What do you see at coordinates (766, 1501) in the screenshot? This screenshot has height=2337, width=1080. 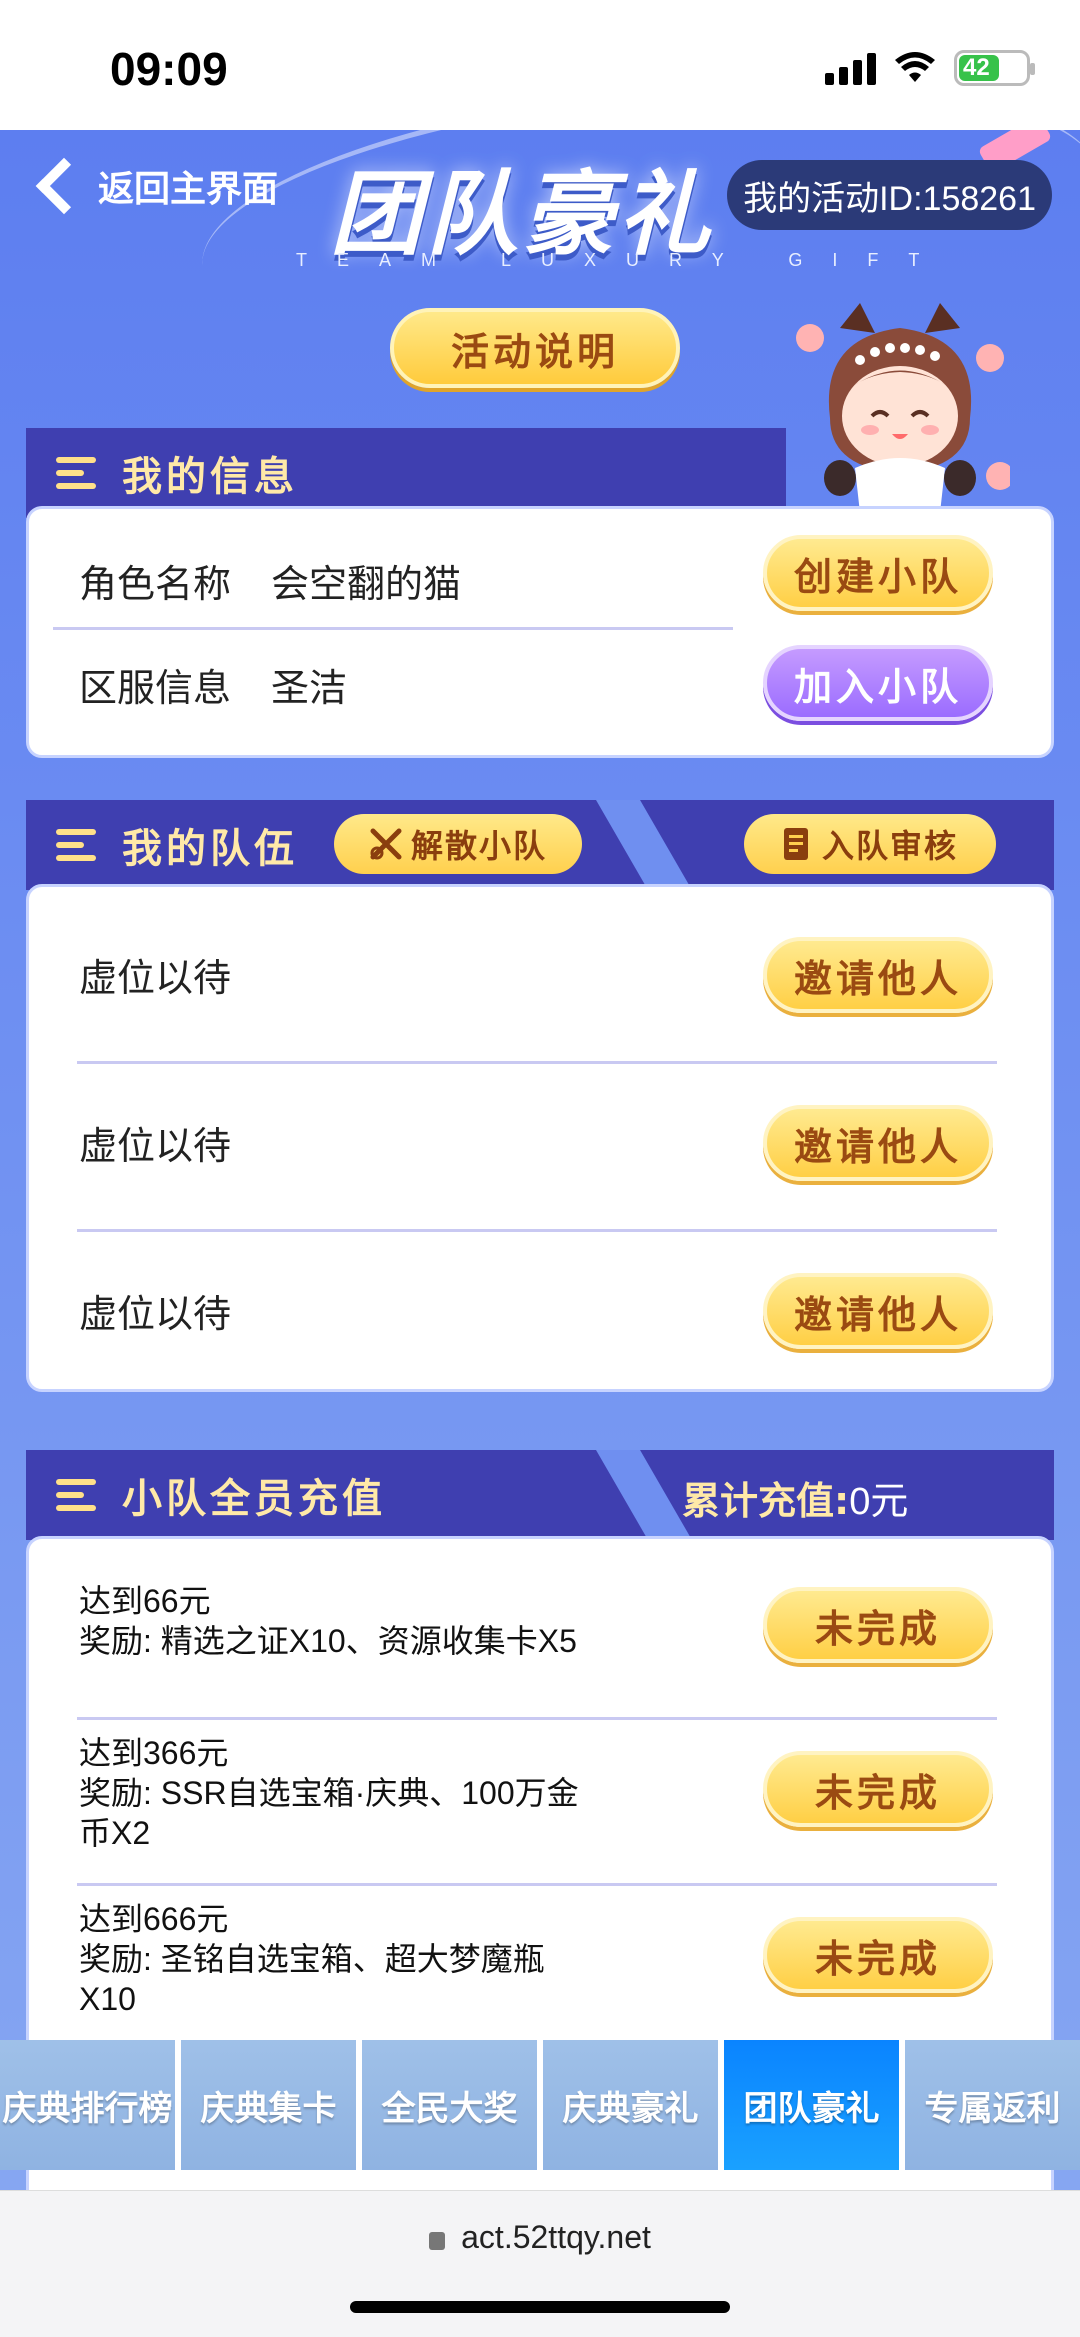 I see `total-recharge-label: 累计充值:` at bounding box center [766, 1501].